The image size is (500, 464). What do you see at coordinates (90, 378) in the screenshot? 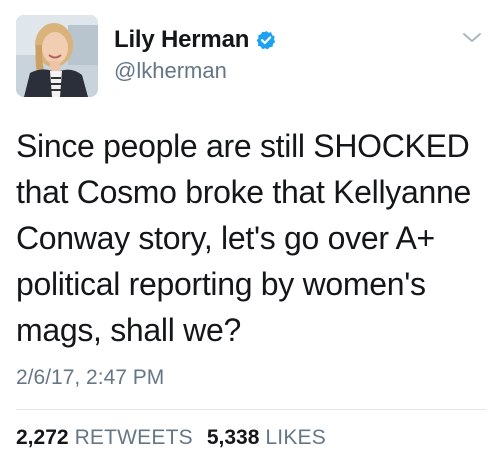
I see `tweet-timestamp: 2/6/17, 2:47 PM` at bounding box center [90, 378].